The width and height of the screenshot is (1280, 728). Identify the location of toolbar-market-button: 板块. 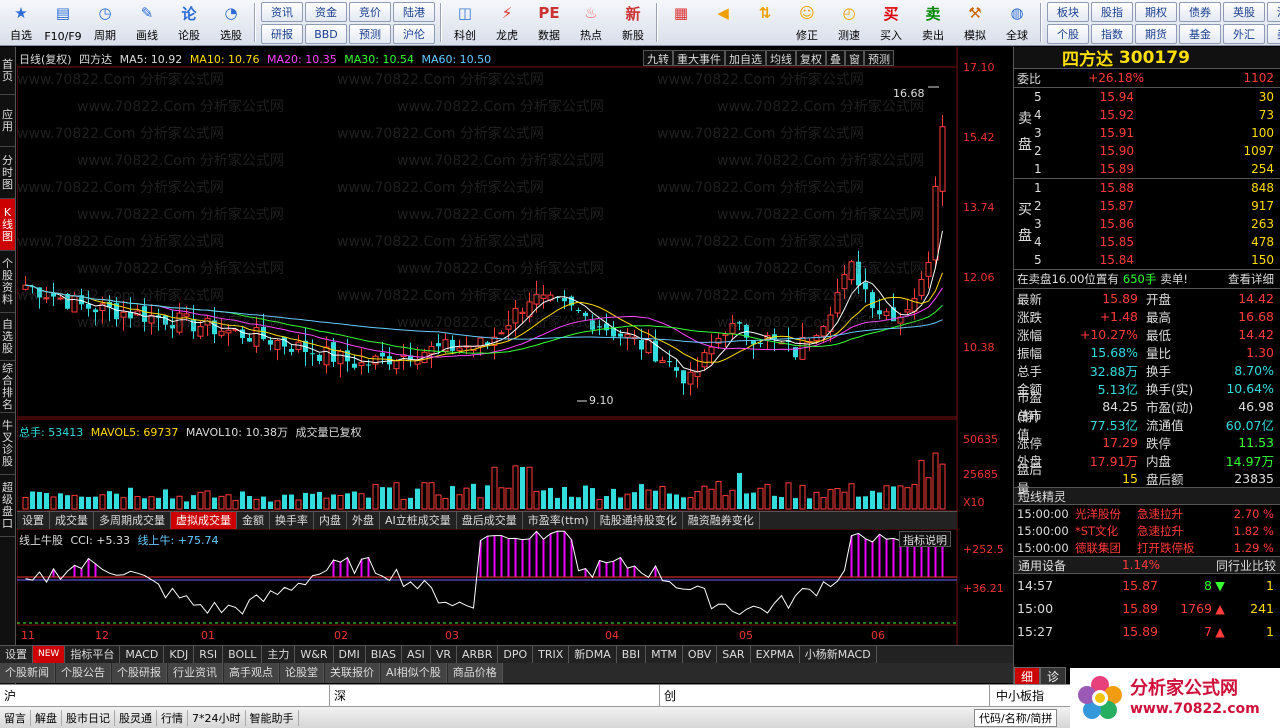
(1068, 12).